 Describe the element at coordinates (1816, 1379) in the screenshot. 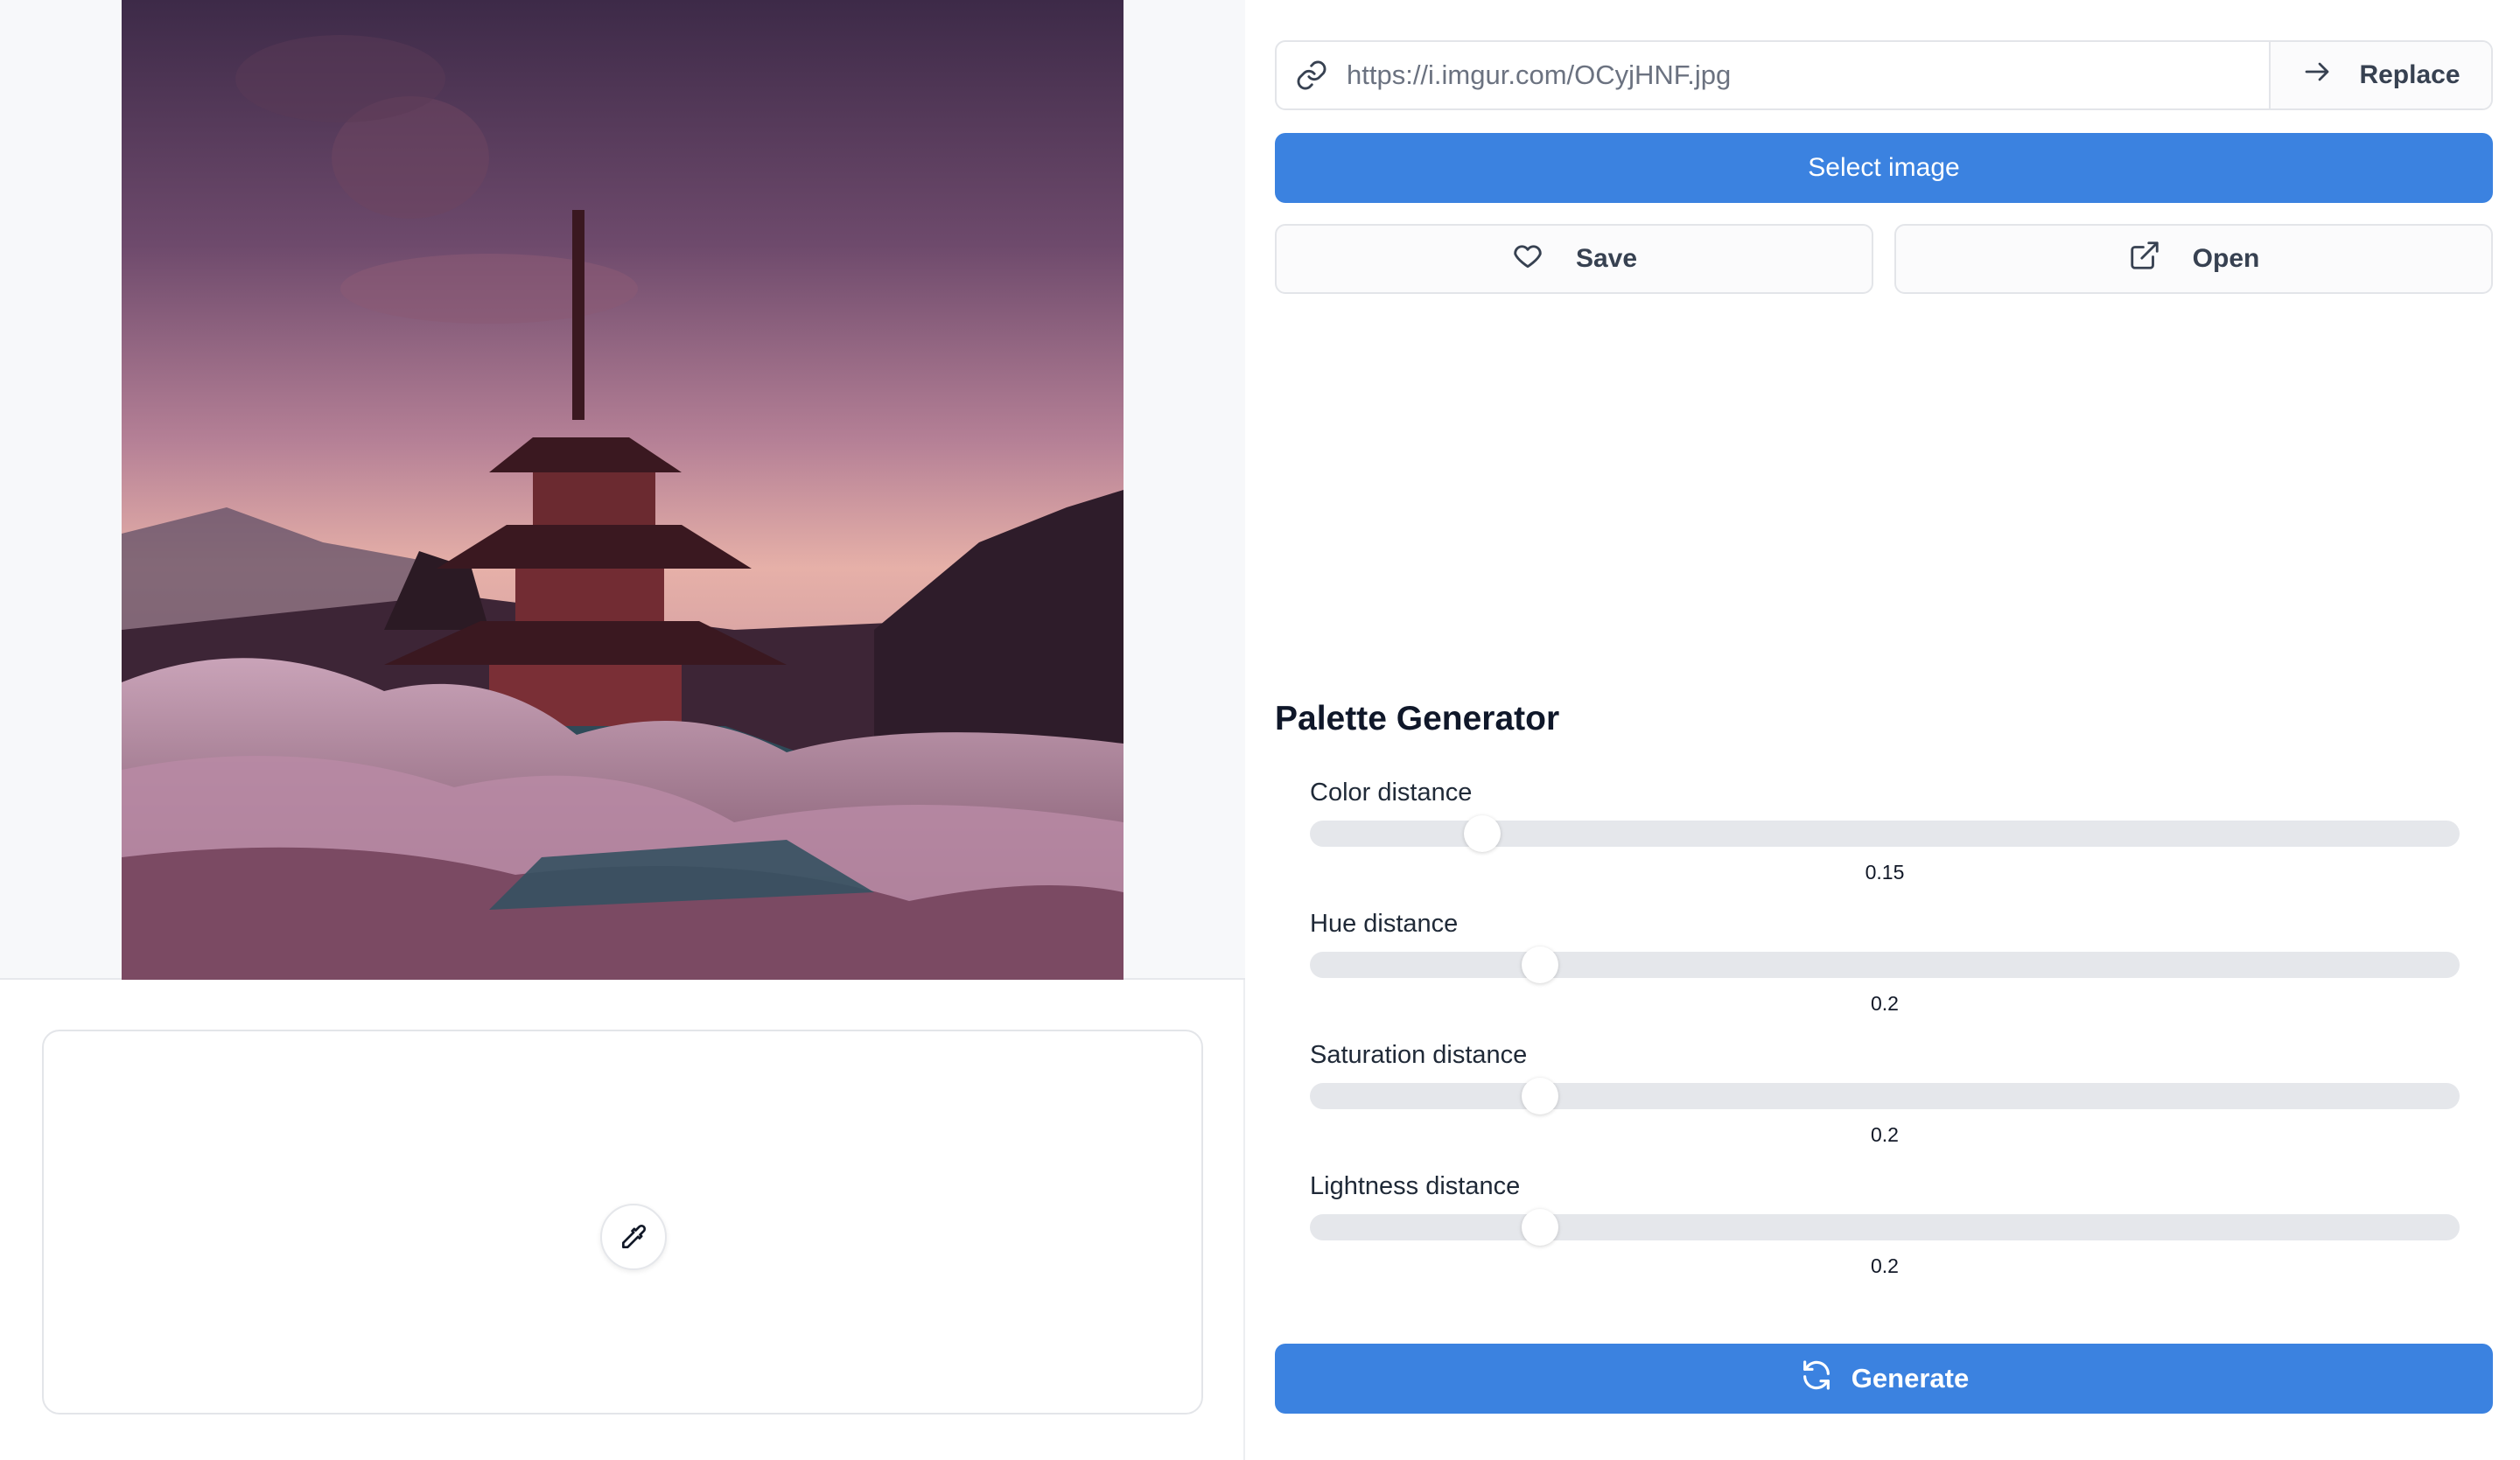

I see `refresh-icon` at that location.